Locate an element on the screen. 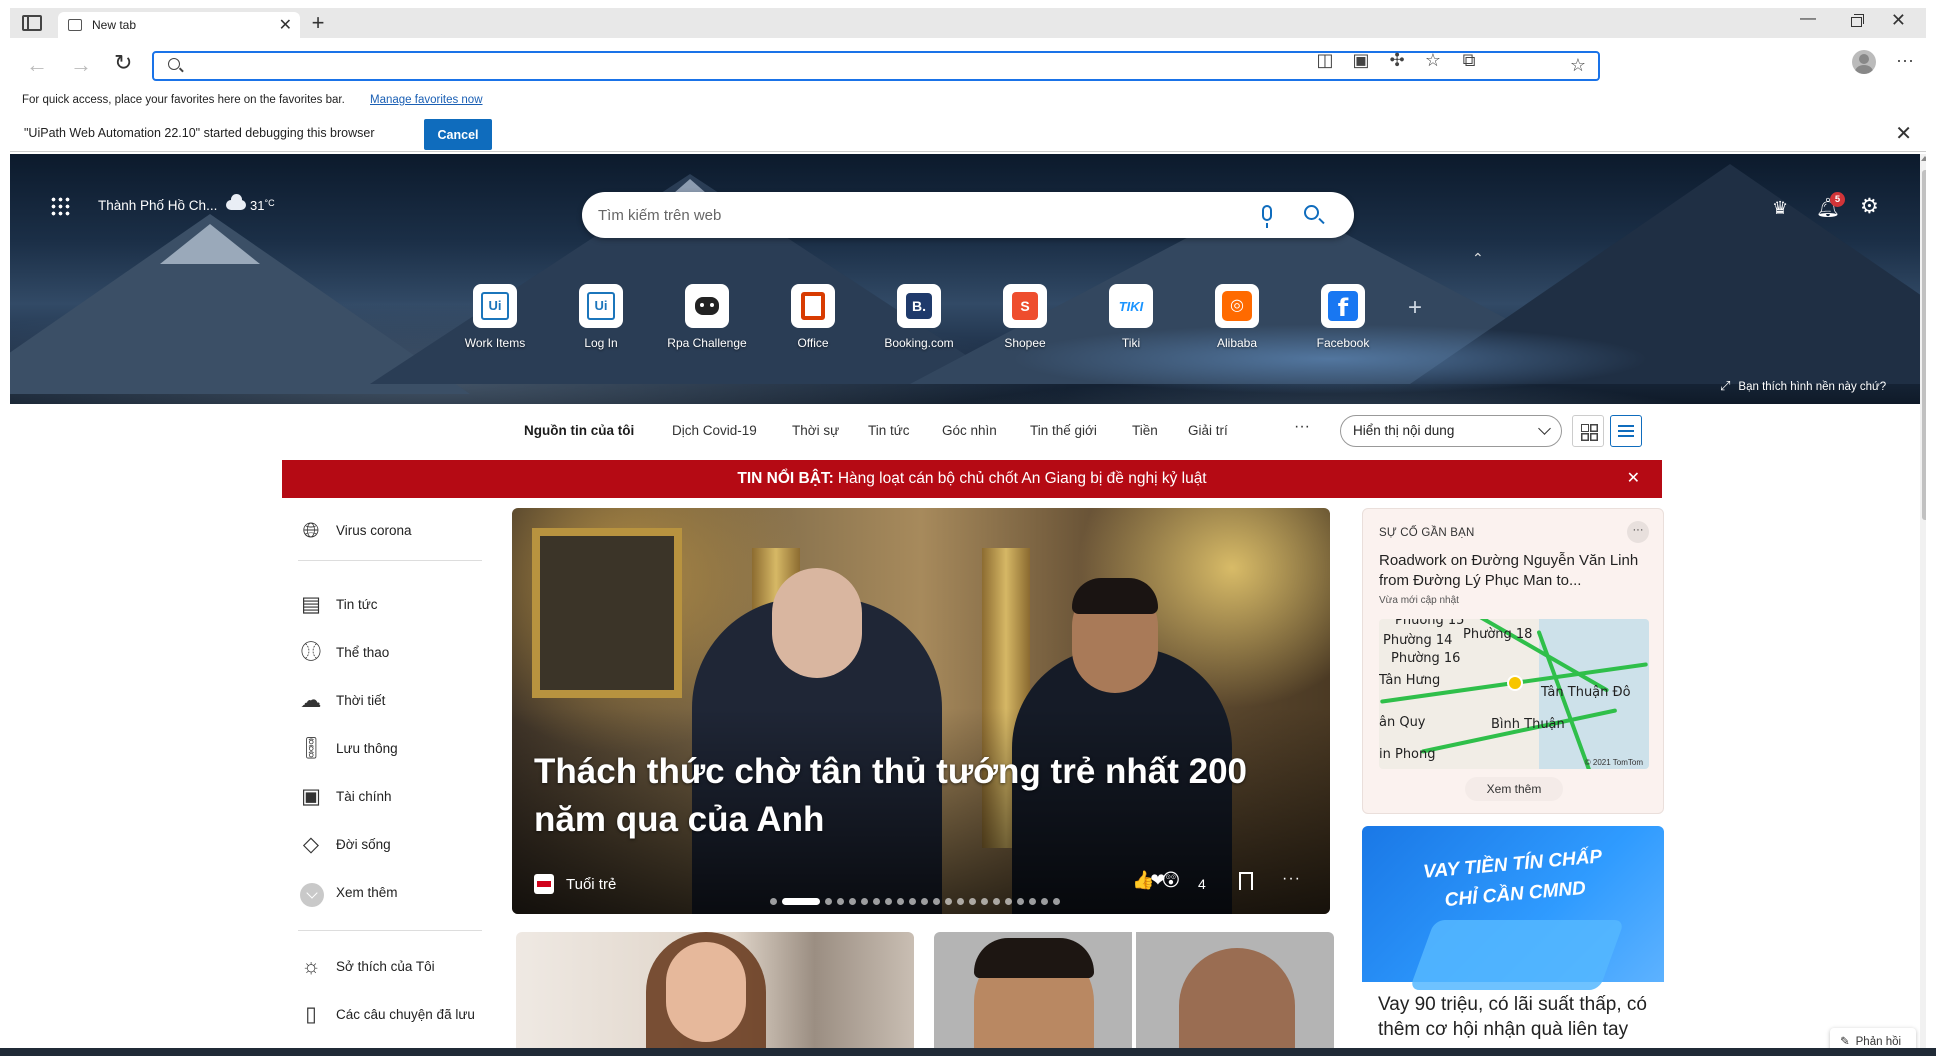 The width and height of the screenshot is (1936, 1056). sidebar-item-sports: ⚾︎ Thể thao is located at coordinates (382, 650).